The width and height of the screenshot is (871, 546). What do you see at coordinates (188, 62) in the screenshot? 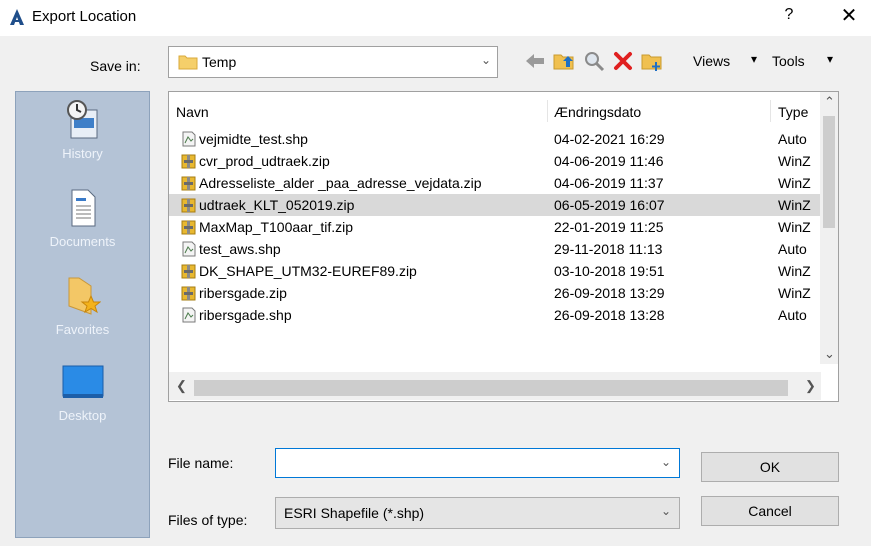
I see `folder-icon` at bounding box center [188, 62].